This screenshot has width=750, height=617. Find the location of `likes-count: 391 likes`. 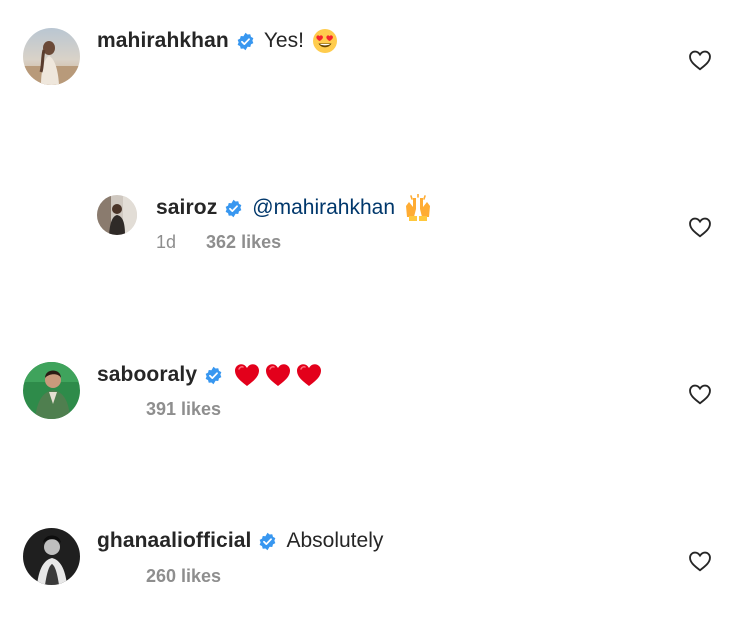

likes-count: 391 likes is located at coordinates (183, 409).